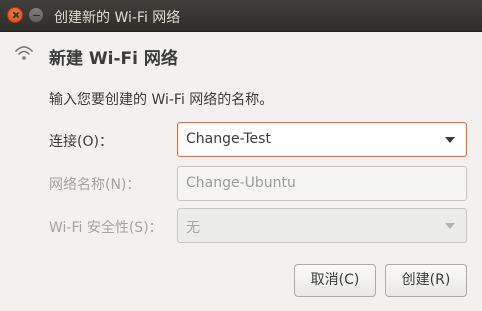  What do you see at coordinates (193, 228) in the screenshot?
I see `security-value: 无` at bounding box center [193, 228].